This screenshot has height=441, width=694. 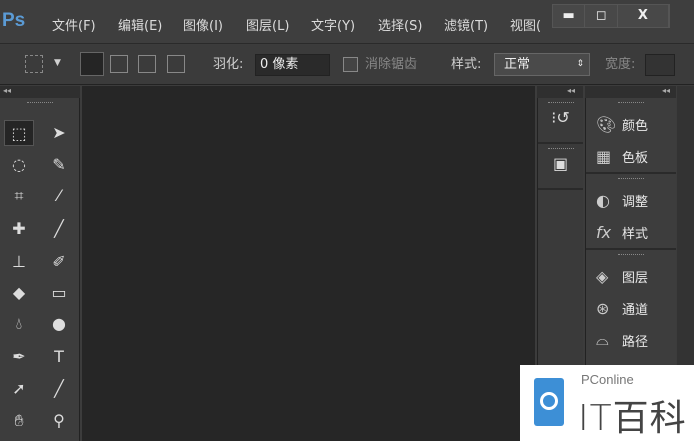 I want to click on panel-styles: fx 样式, so click(x=631, y=232).